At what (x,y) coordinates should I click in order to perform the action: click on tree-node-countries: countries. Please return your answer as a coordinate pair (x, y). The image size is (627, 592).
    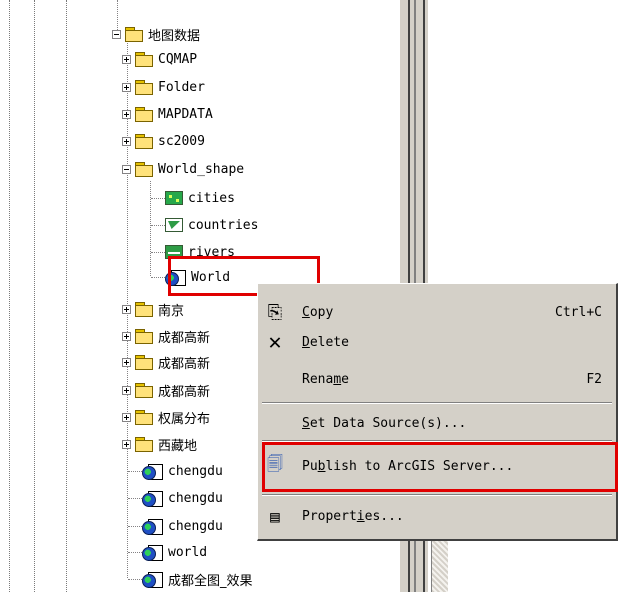
    Looking at the image, I should click on (204, 225).